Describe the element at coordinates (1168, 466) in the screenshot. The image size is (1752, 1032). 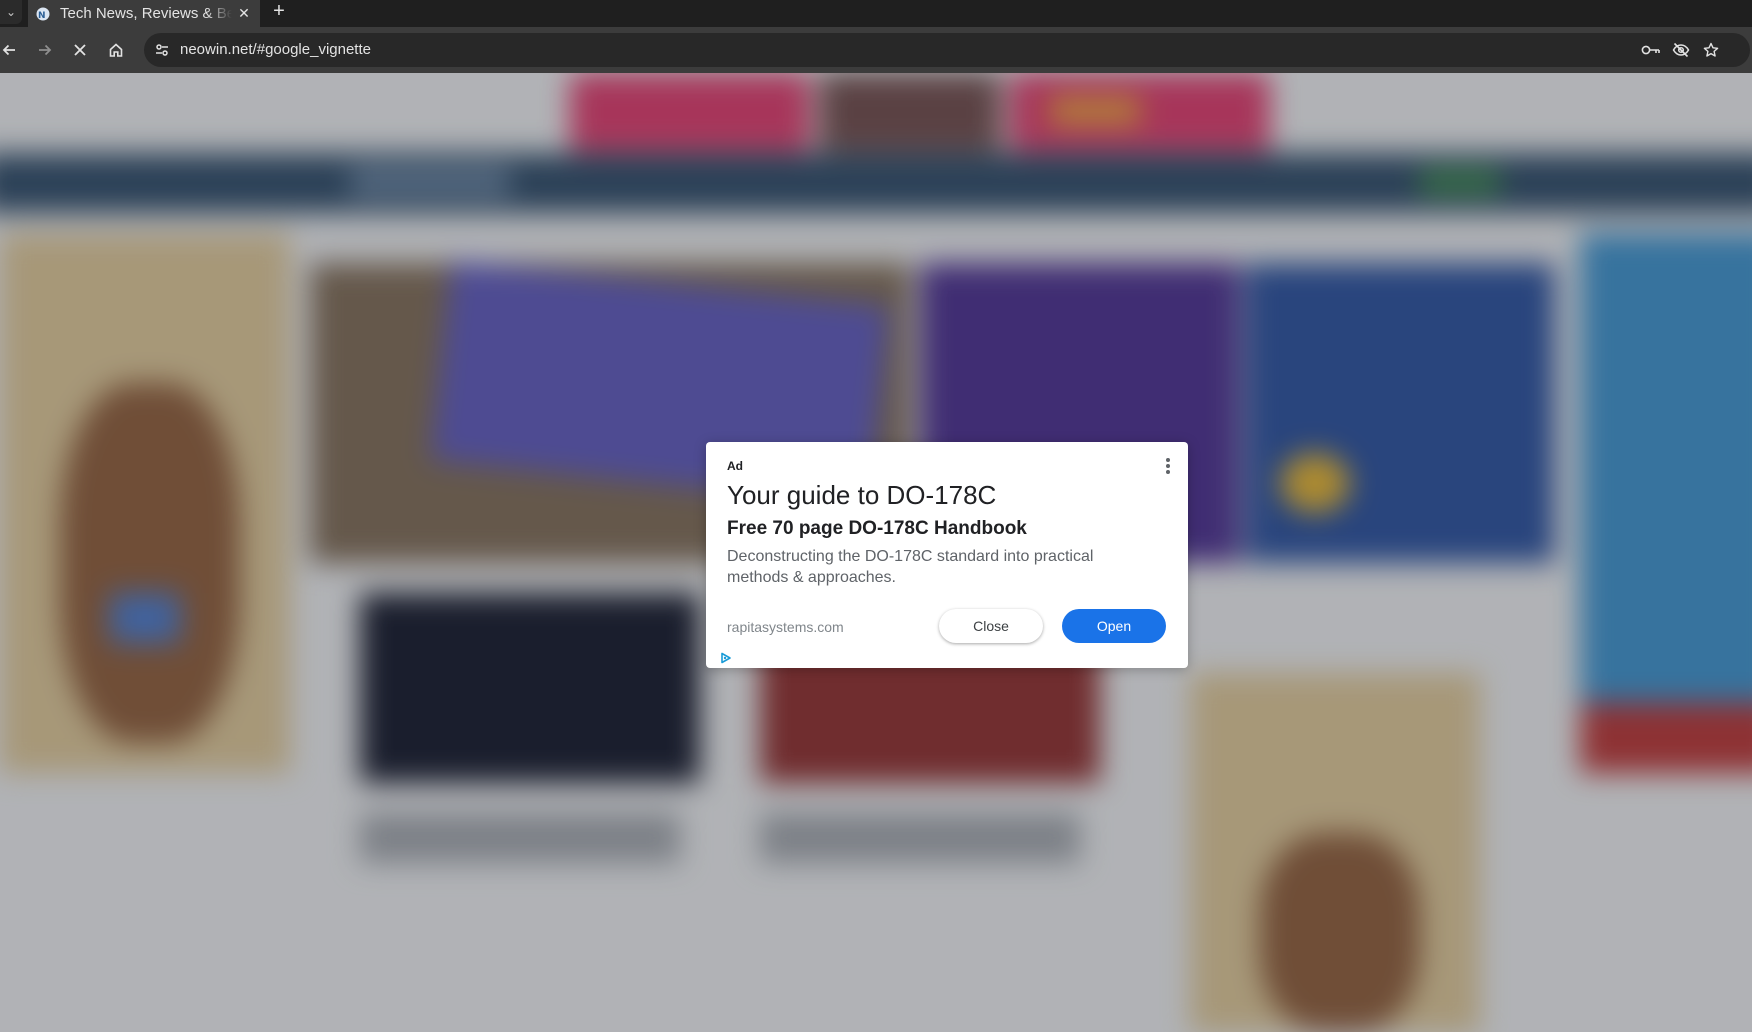
I see `more-options-icon` at that location.